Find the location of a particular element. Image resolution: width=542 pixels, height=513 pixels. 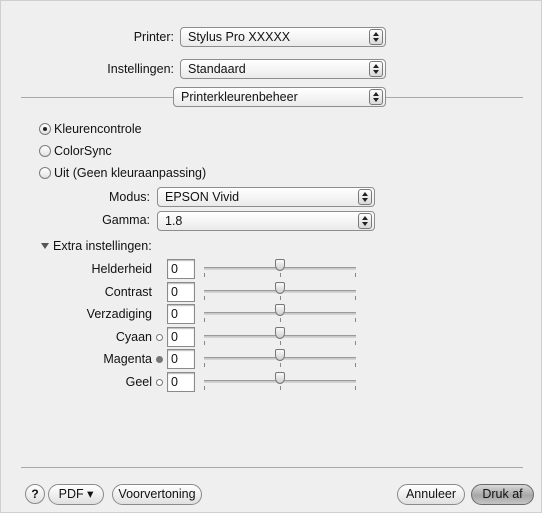

slider-label: Geel is located at coordinates (102, 382).